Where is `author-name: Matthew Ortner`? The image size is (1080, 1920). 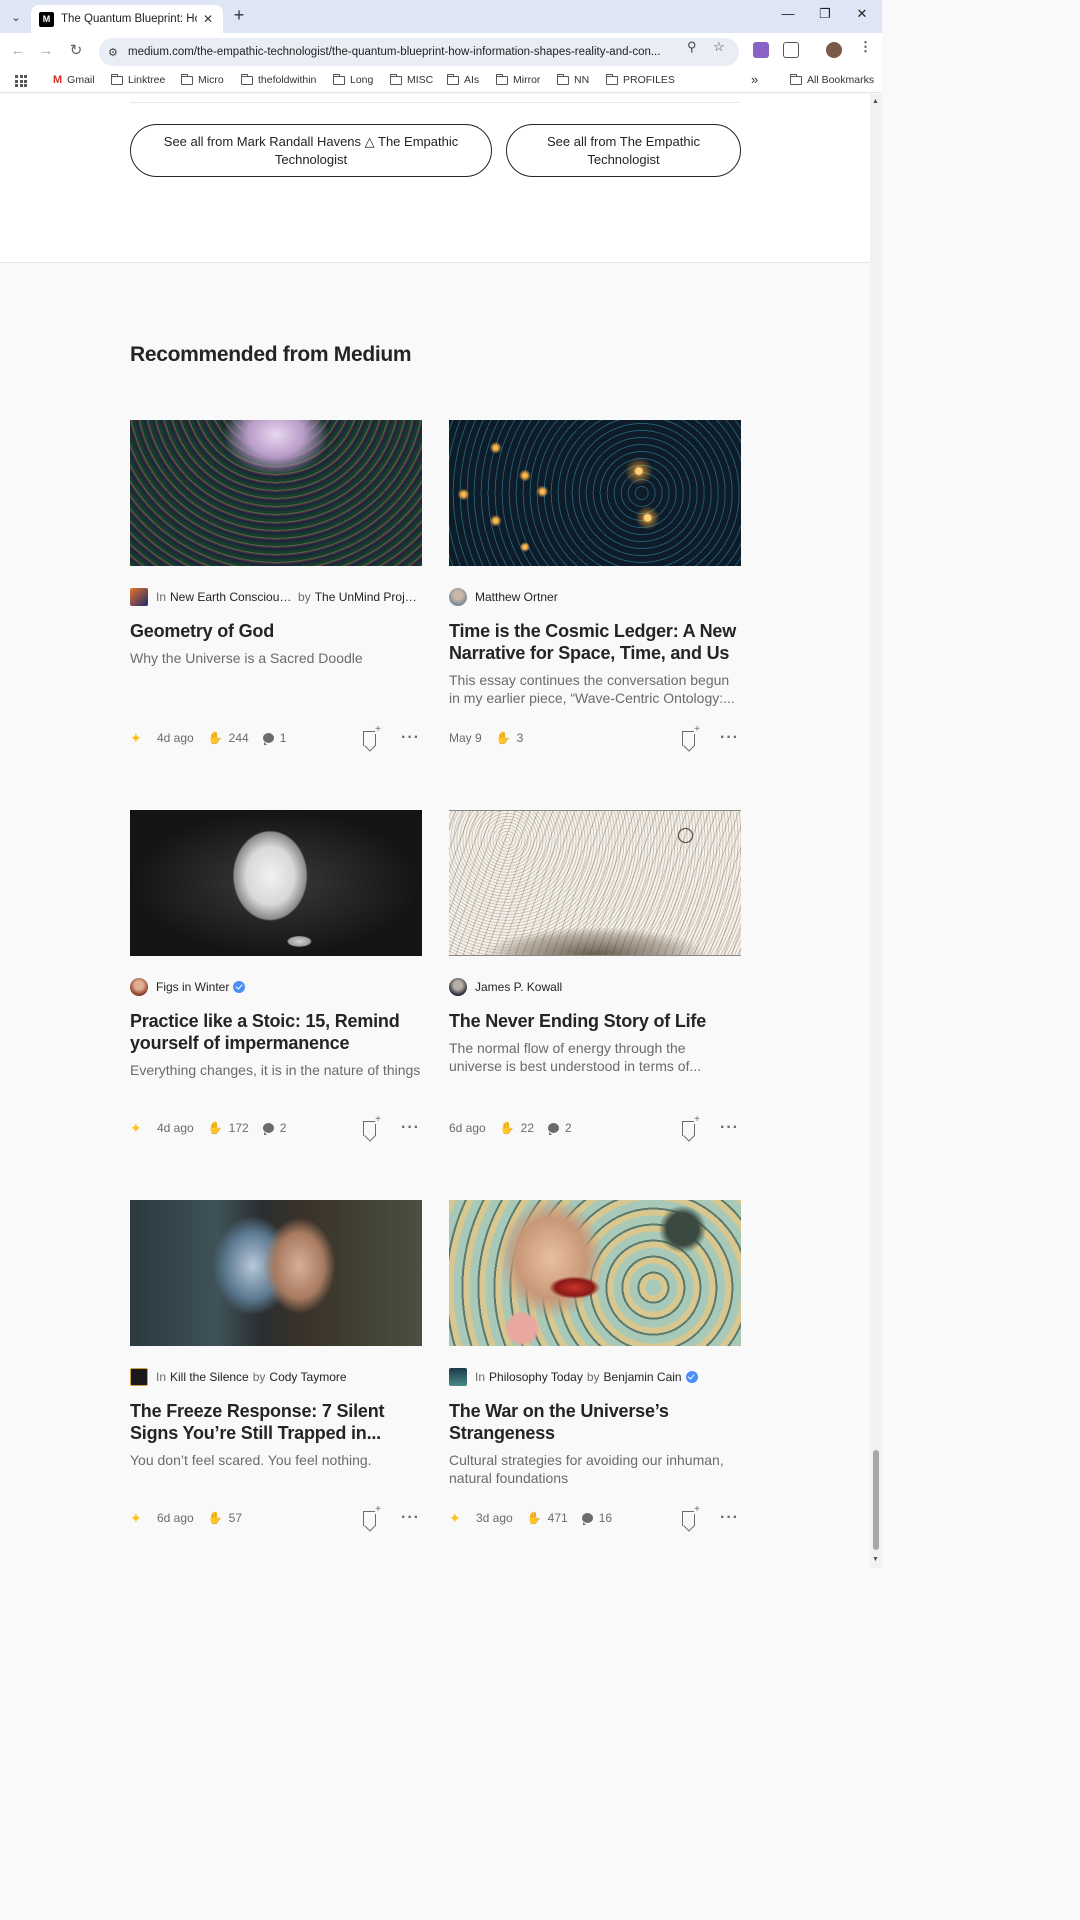 author-name: Matthew Ortner is located at coordinates (516, 597).